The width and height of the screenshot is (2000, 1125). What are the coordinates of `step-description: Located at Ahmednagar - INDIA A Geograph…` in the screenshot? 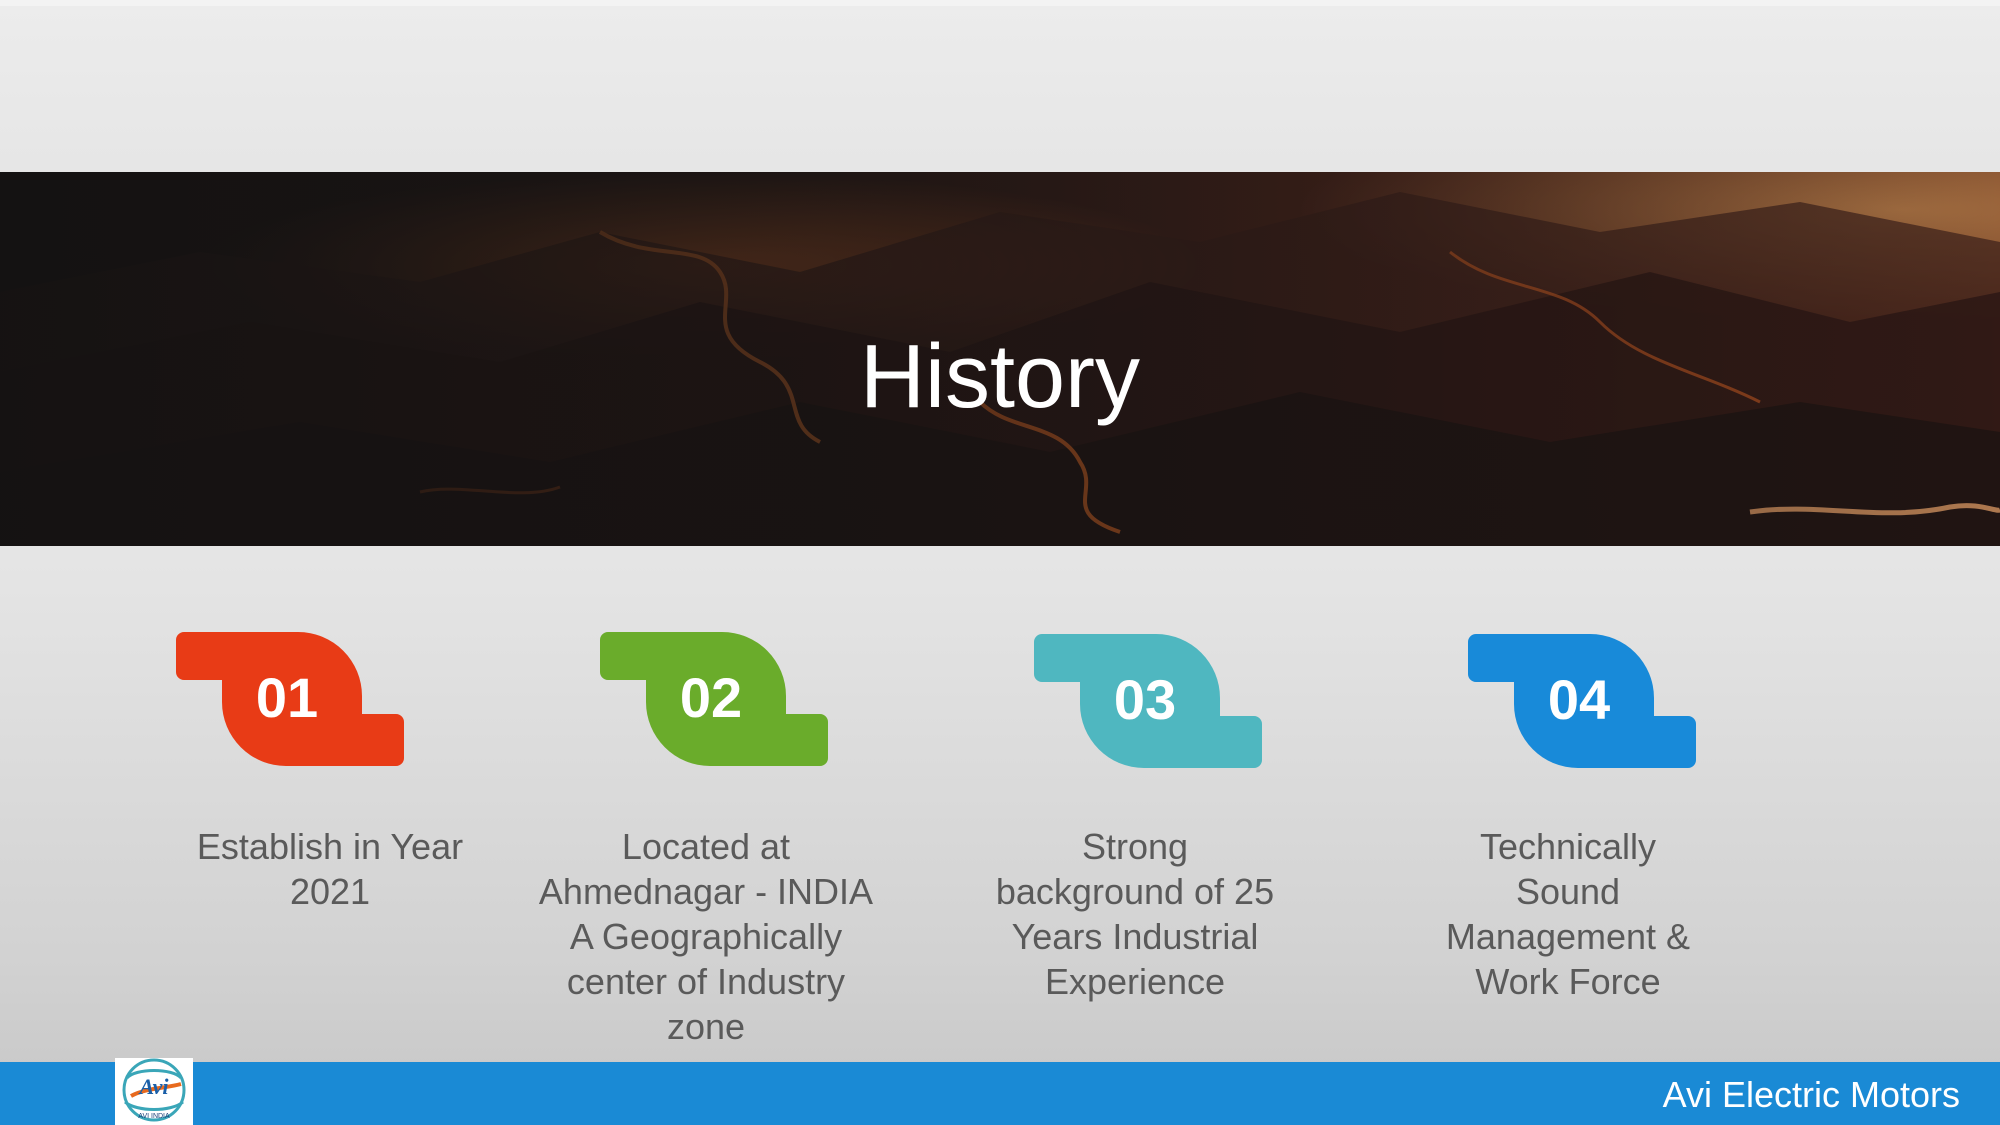 It's located at (706, 936).